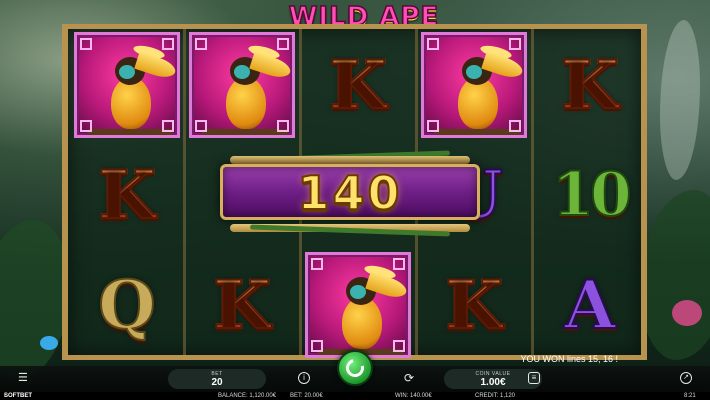 The width and height of the screenshot is (710, 400). What do you see at coordinates (35, 300) in the screenshot?
I see `foliage-left` at bounding box center [35, 300].